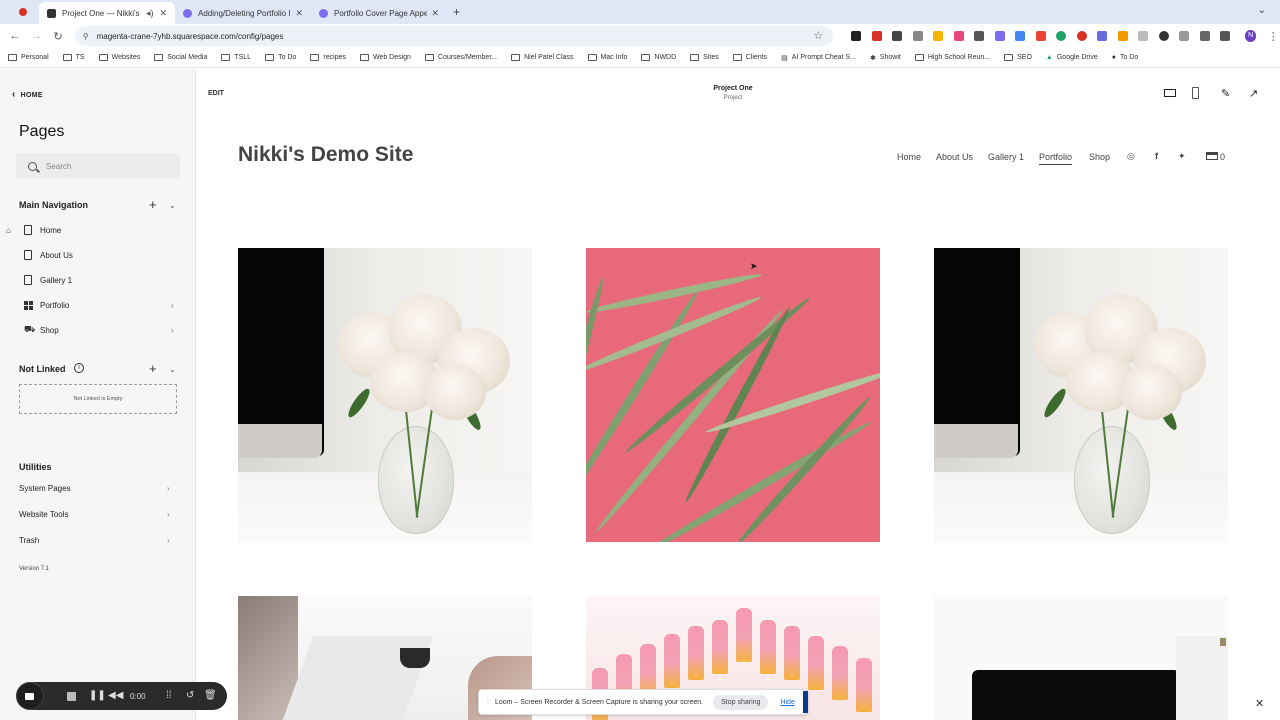 The width and height of the screenshot is (1280, 720). What do you see at coordinates (954, 157) in the screenshot?
I see `site-nav-about-us: About Us` at bounding box center [954, 157].